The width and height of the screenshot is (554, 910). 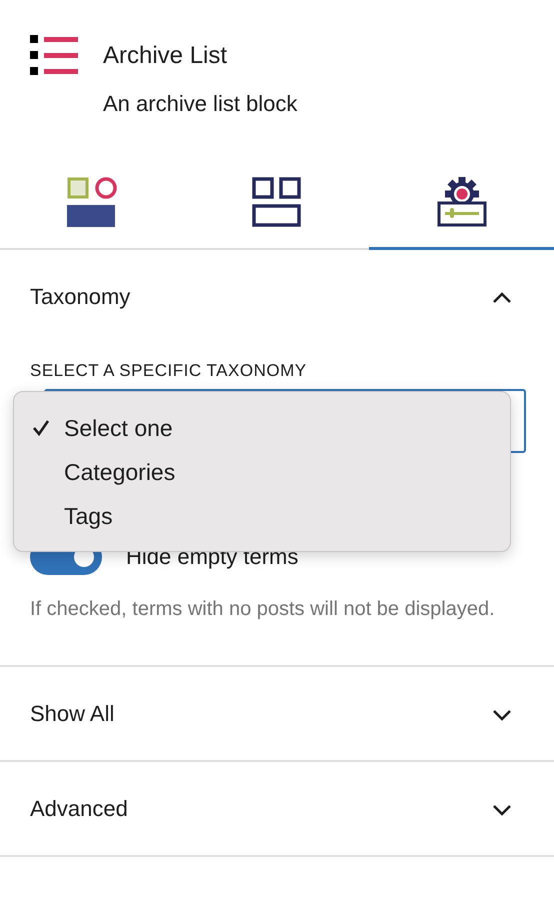 What do you see at coordinates (200, 104) in the screenshot?
I see `block-description: An archive list block` at bounding box center [200, 104].